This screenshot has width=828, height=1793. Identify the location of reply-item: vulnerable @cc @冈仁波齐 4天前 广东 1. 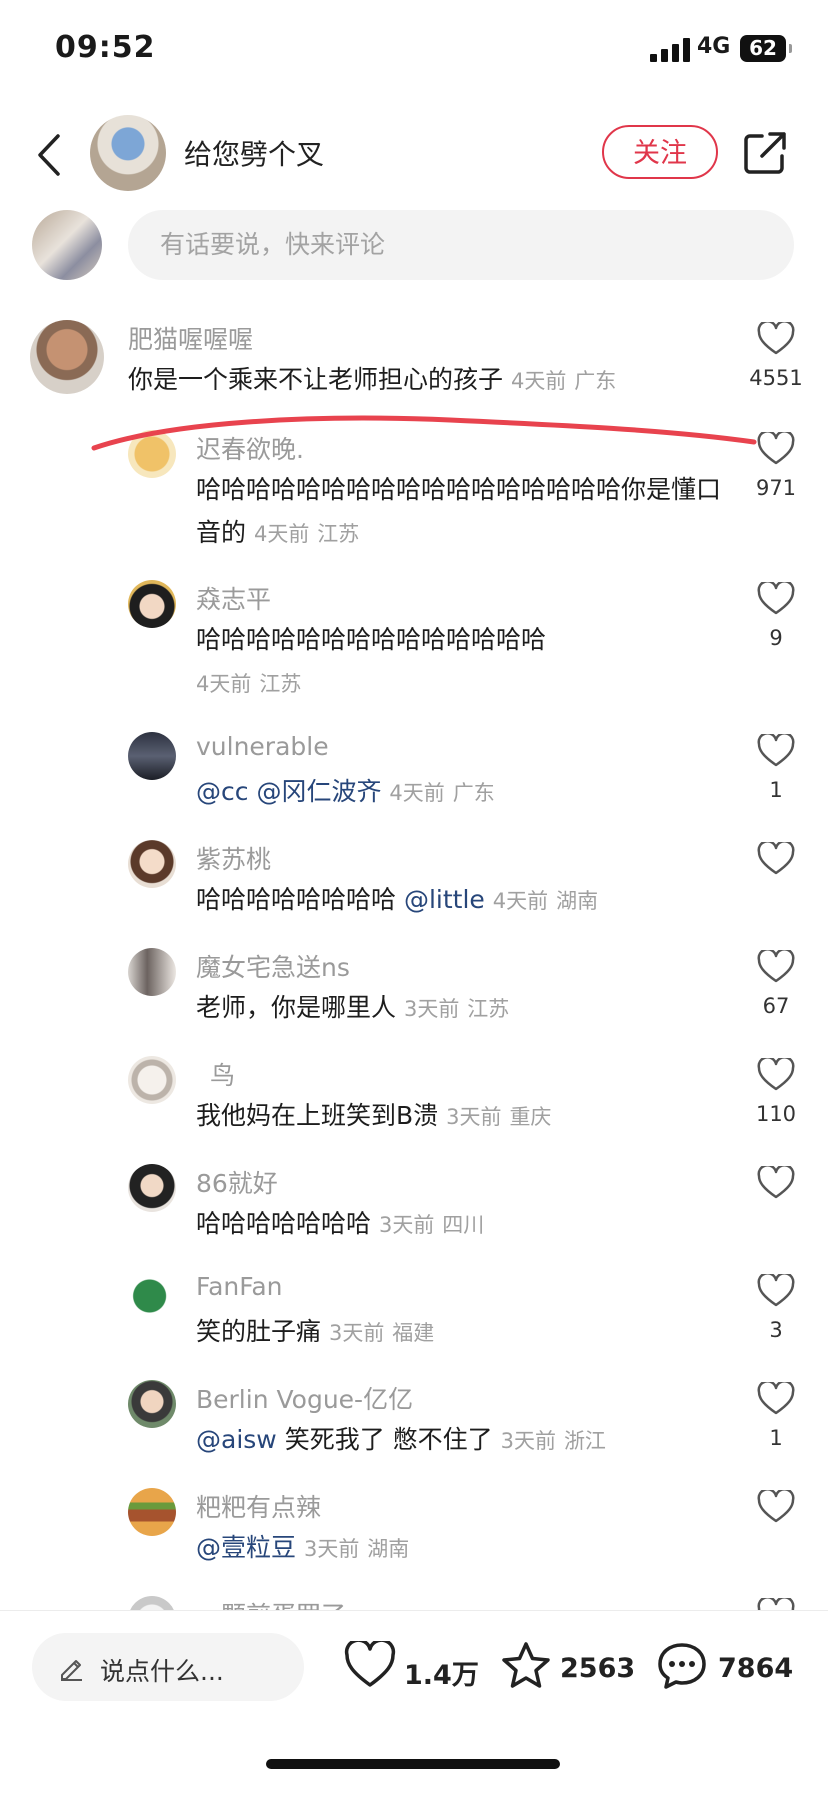
(414, 780).